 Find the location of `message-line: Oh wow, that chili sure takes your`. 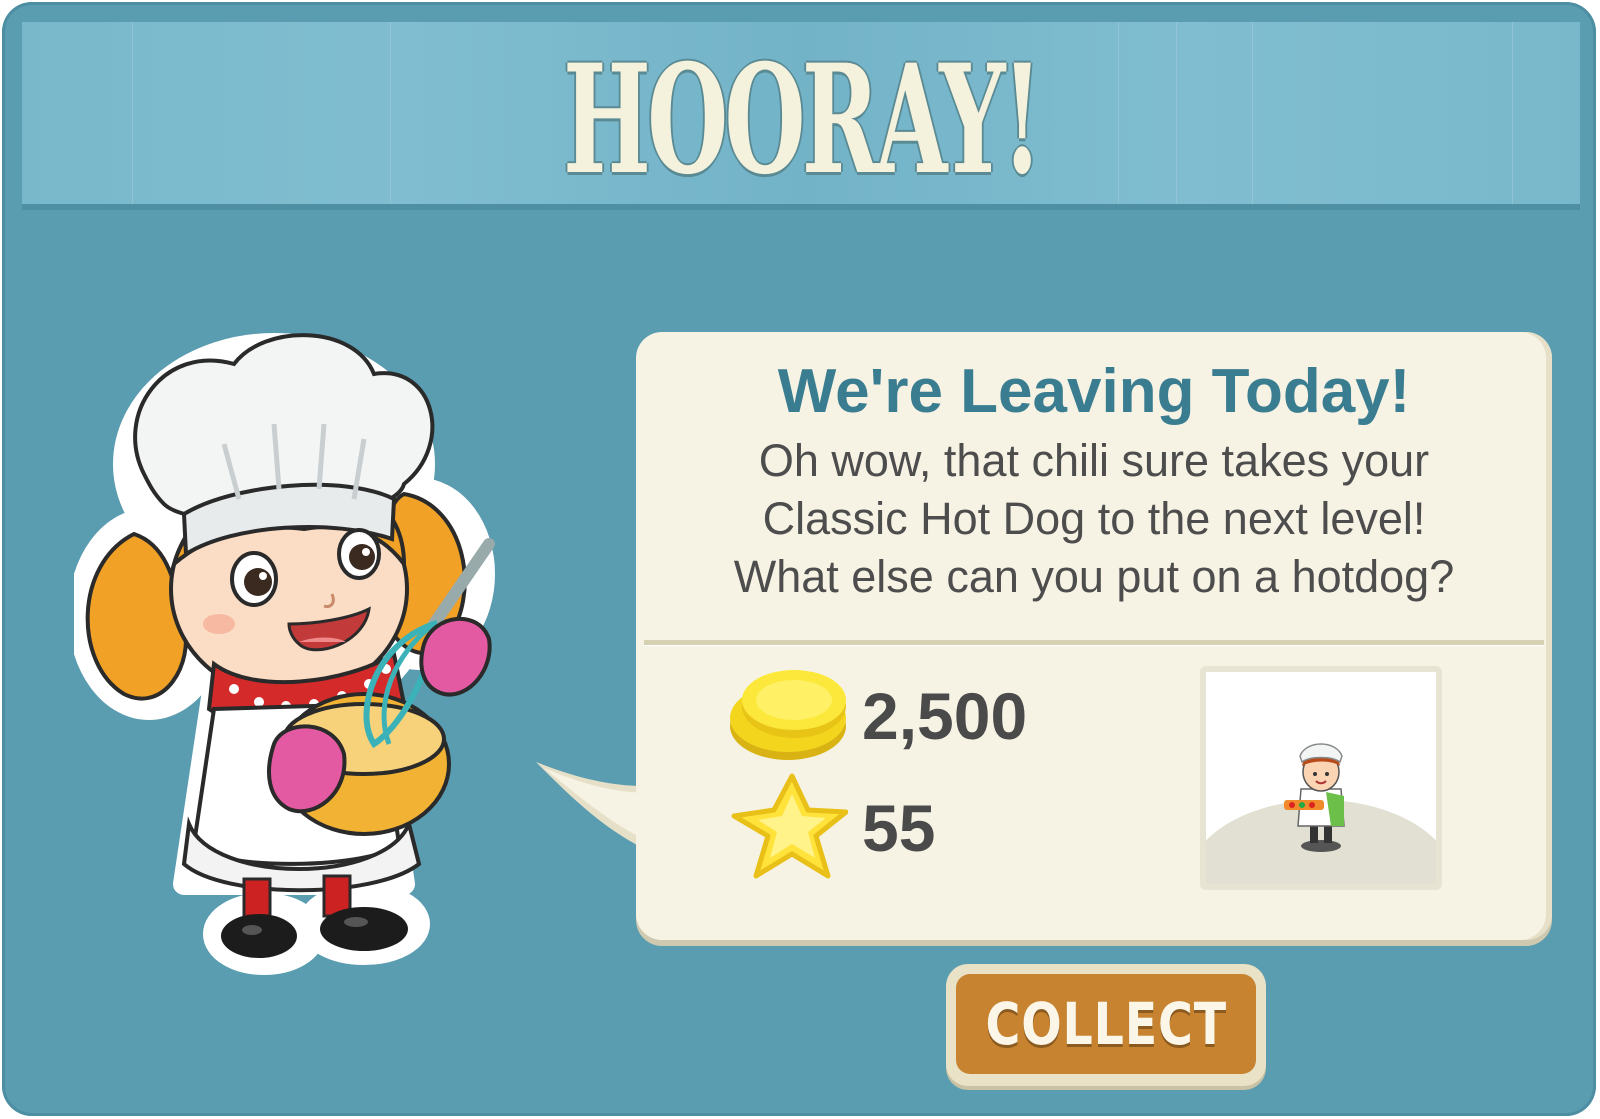

message-line: Oh wow, that chili sure takes your is located at coordinates (1094, 460).